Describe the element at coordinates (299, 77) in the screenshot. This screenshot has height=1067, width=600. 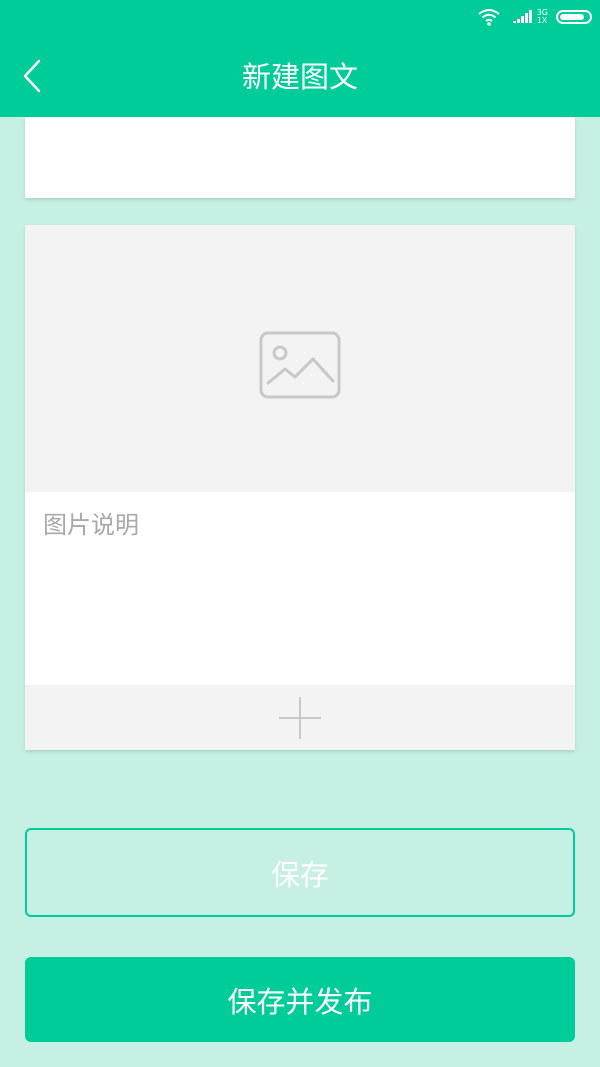
I see `page-title: 新建图文` at that location.